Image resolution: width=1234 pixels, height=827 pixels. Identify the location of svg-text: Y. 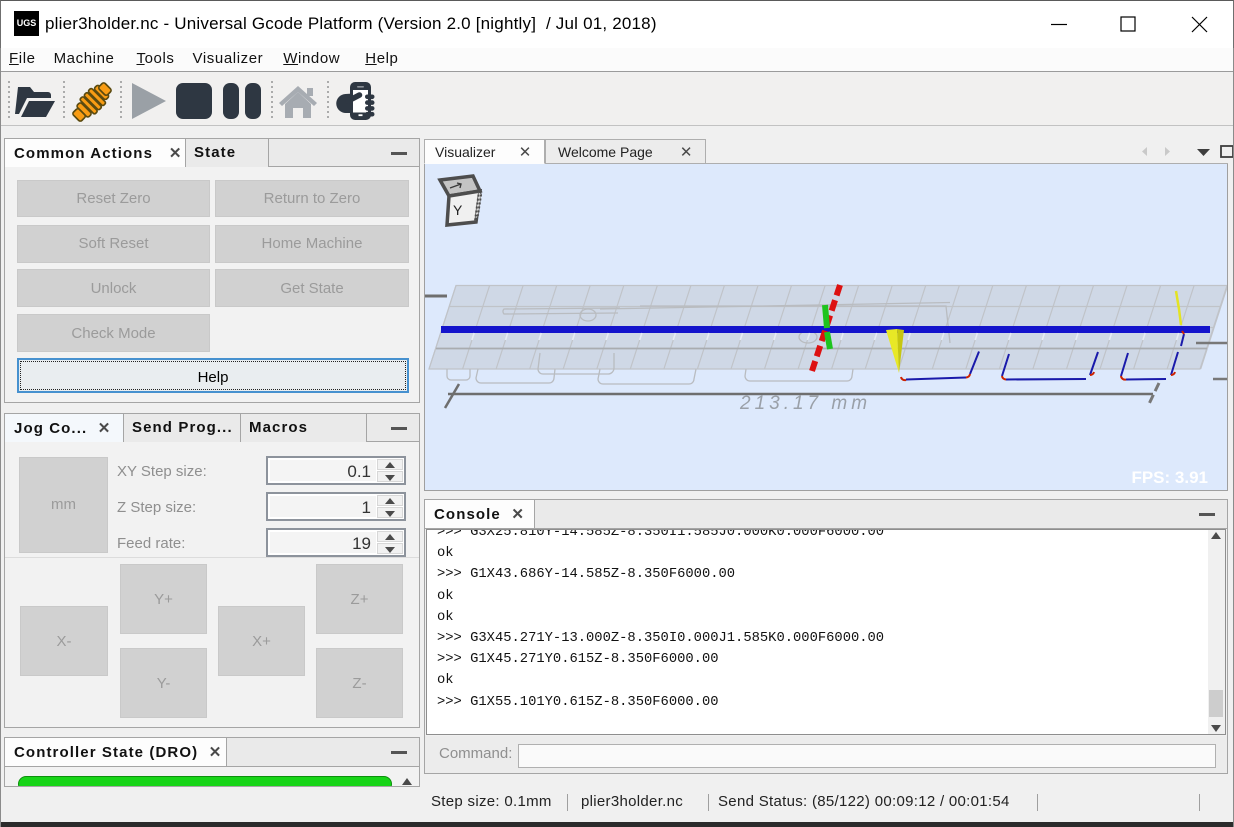
(458, 210).